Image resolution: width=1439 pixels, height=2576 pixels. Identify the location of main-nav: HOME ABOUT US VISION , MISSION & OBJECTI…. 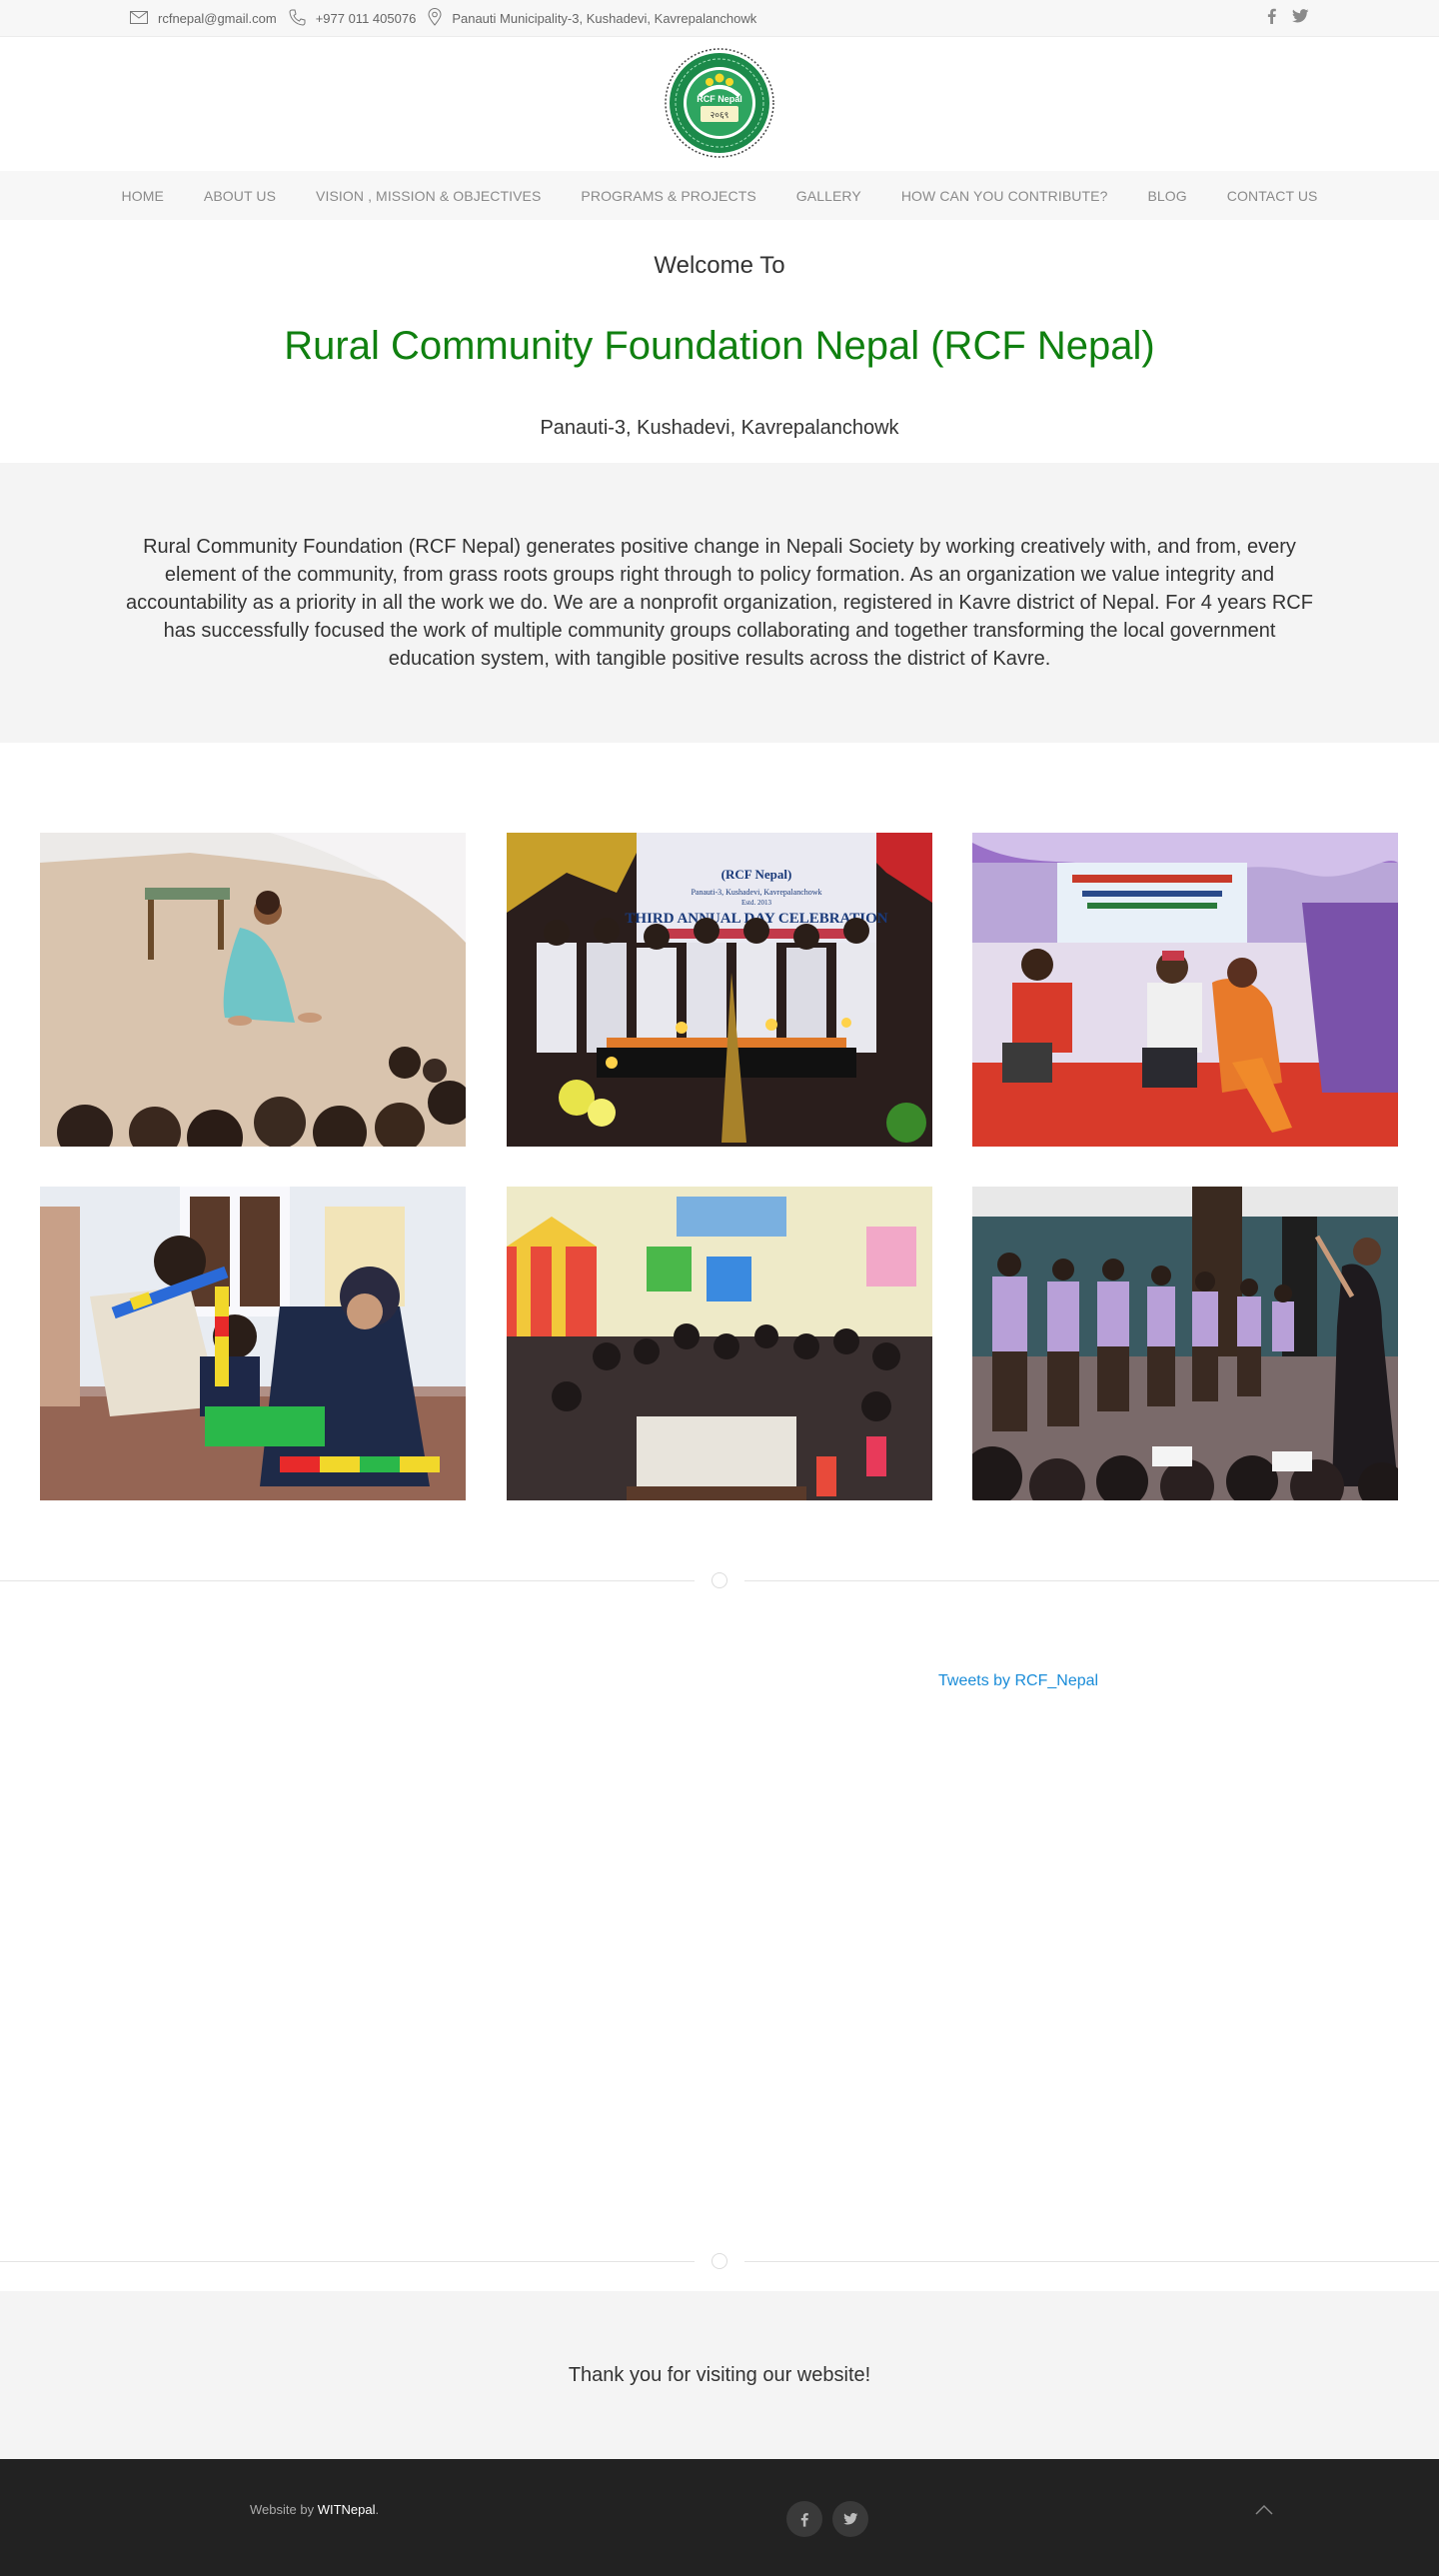
(719, 196).